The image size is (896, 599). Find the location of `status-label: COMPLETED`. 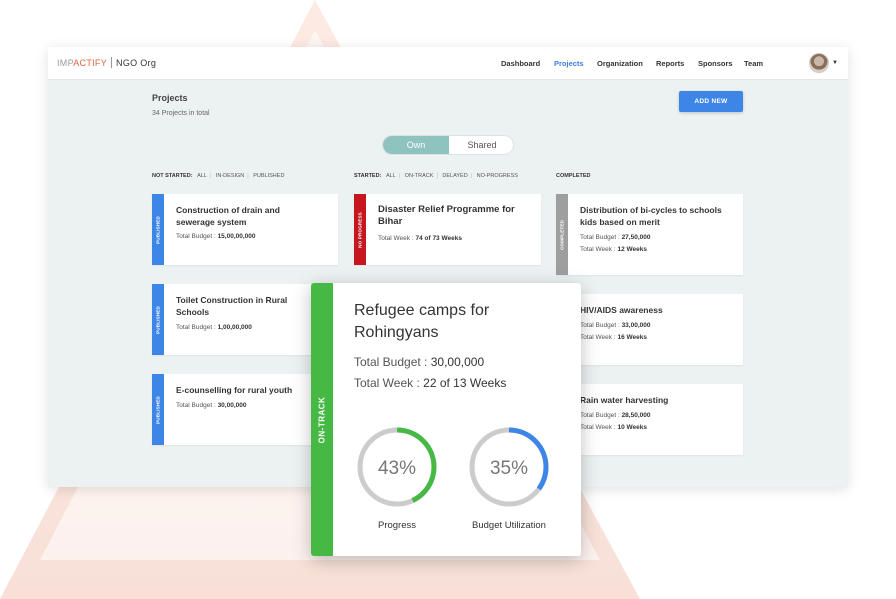

status-label: COMPLETED is located at coordinates (562, 234).